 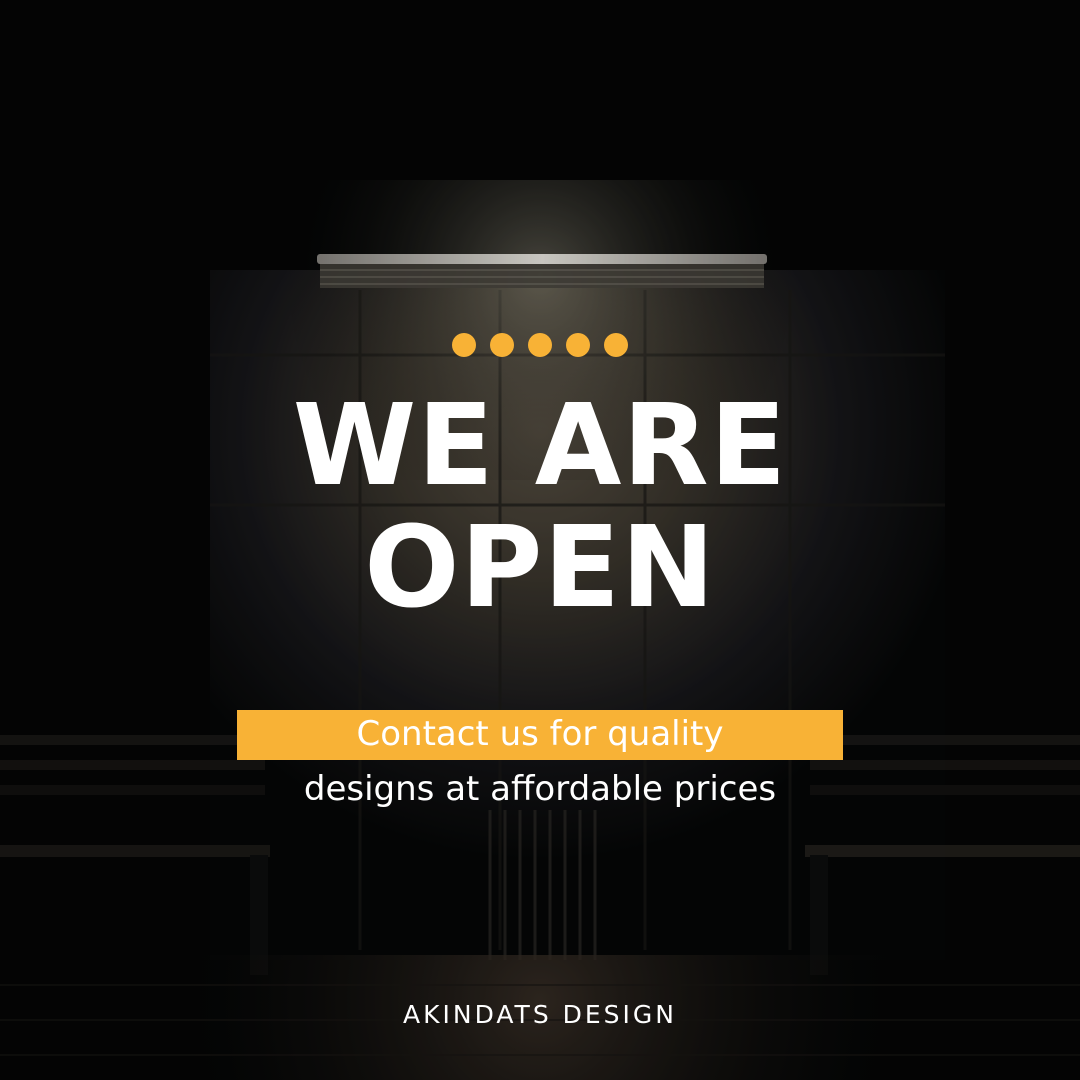 What do you see at coordinates (540, 789) in the screenshot?
I see `tagline-line-2: designs at affordable prices` at bounding box center [540, 789].